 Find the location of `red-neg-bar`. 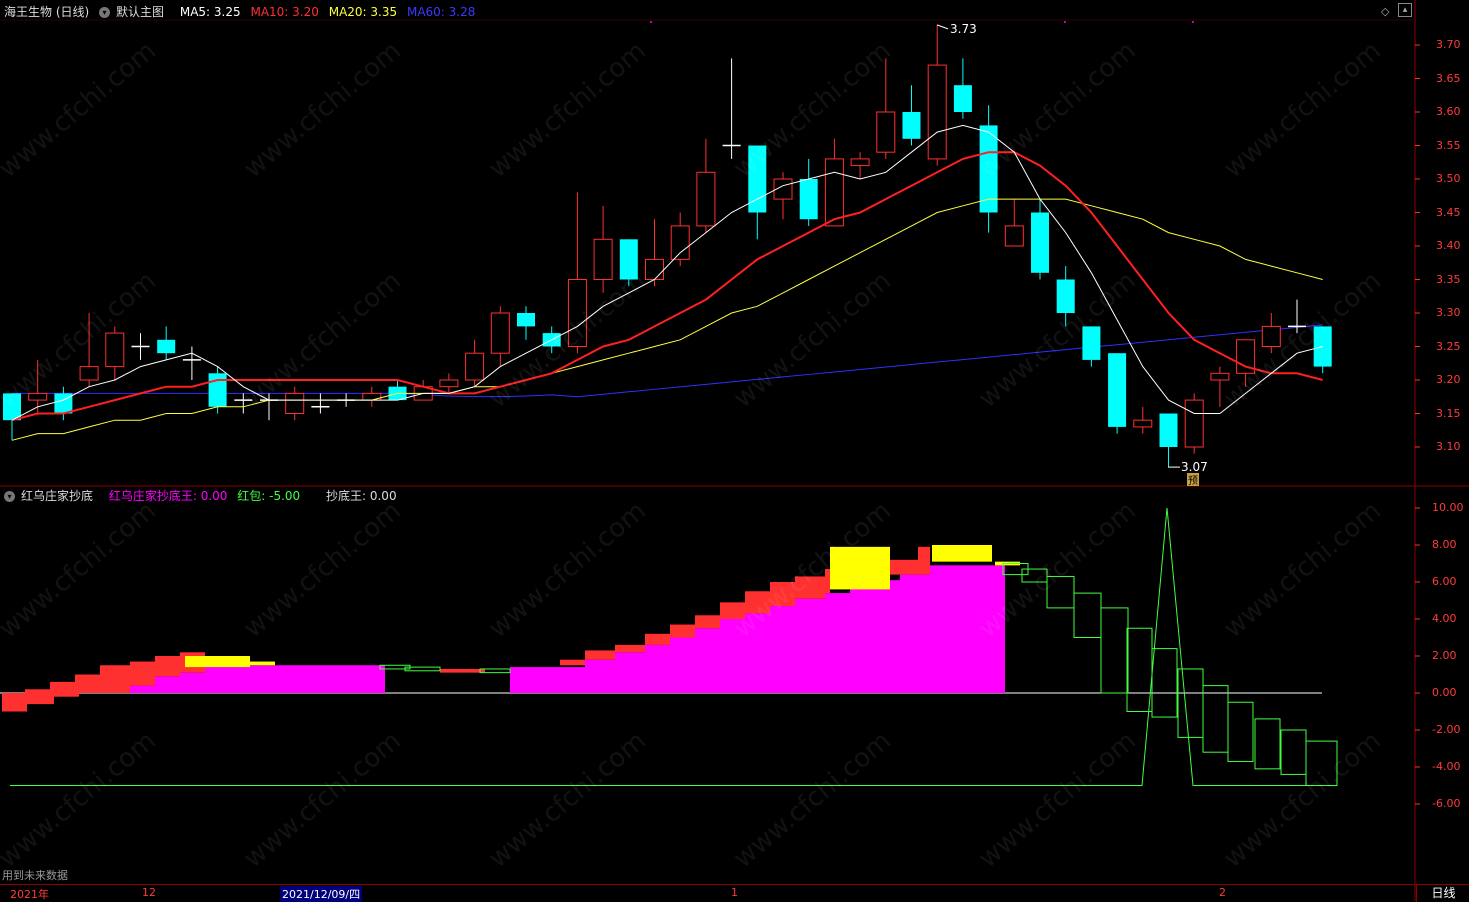

red-neg-bar is located at coordinates (14, 702).